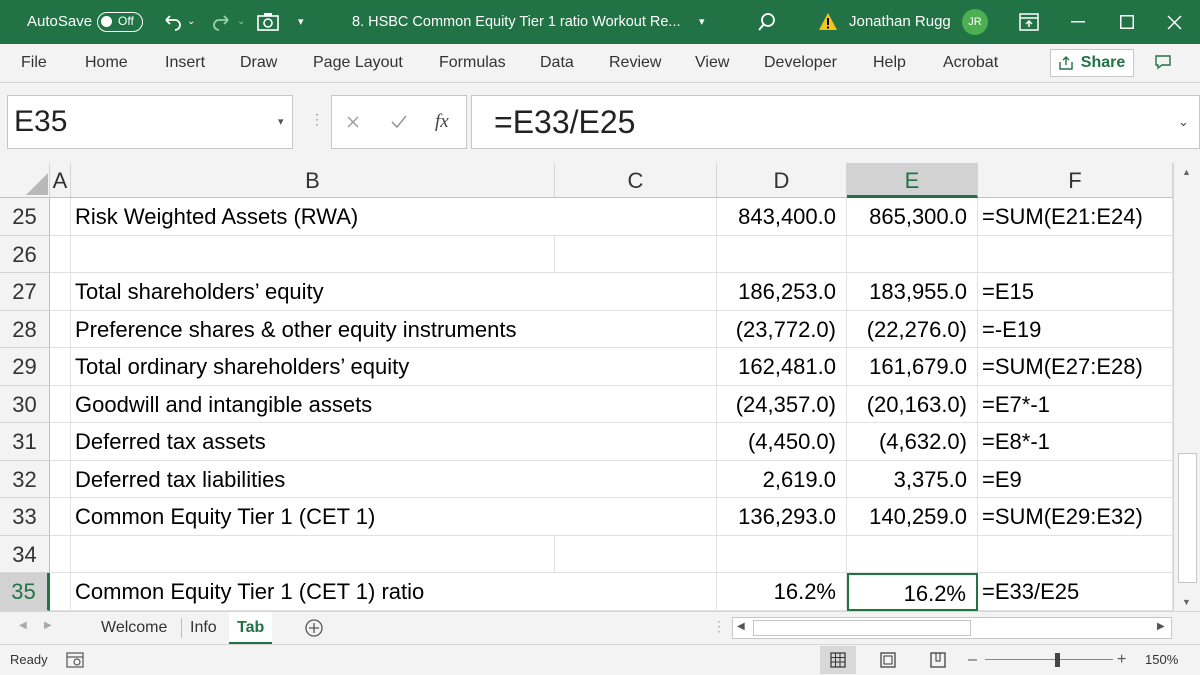 This screenshot has height=675, width=1200. I want to click on cell-label: Risk Weighted Assets (RWA), so click(394, 217).